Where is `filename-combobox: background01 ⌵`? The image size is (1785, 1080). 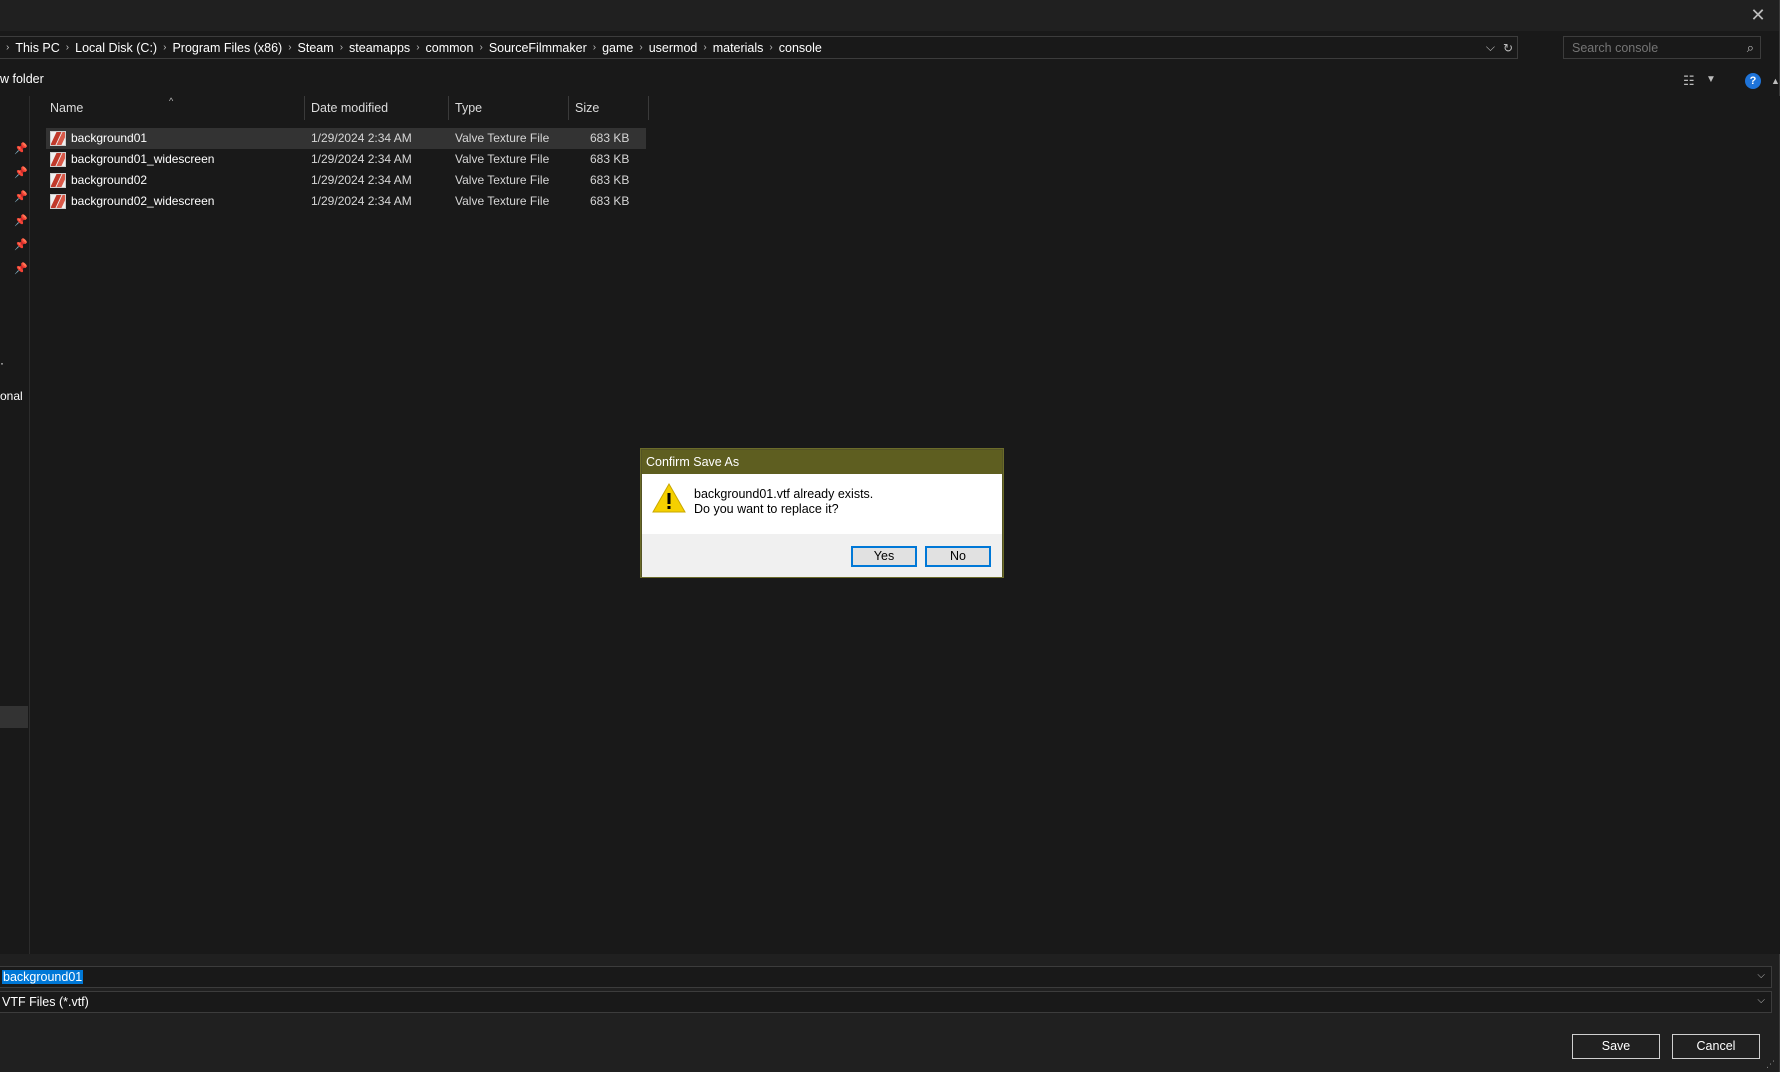
filename-combobox: background01 ⌵ is located at coordinates (886, 977).